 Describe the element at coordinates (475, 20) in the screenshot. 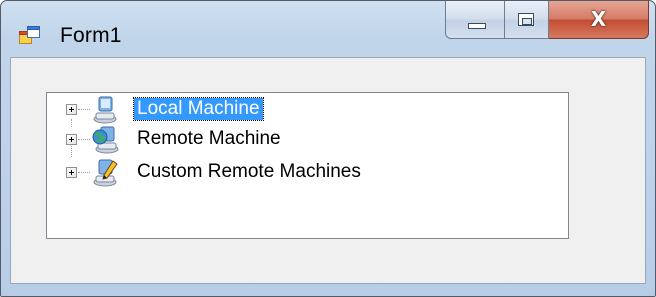

I see `minimize-button` at that location.